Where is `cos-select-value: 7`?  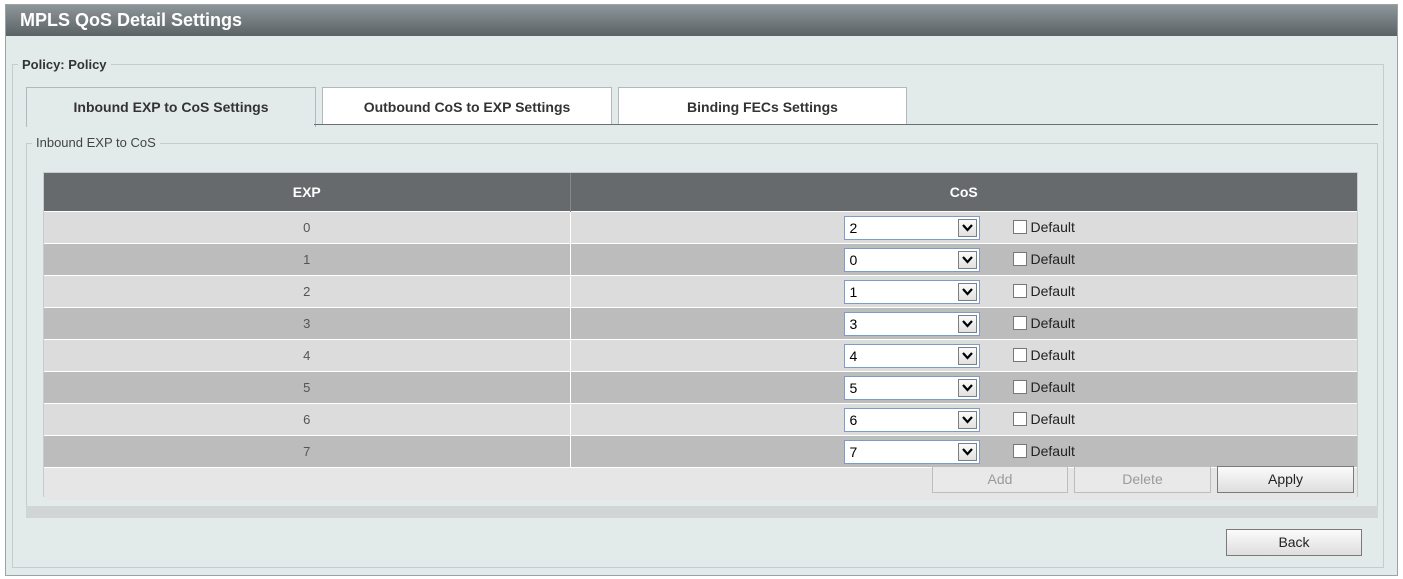
cos-select-value: 7 is located at coordinates (853, 452).